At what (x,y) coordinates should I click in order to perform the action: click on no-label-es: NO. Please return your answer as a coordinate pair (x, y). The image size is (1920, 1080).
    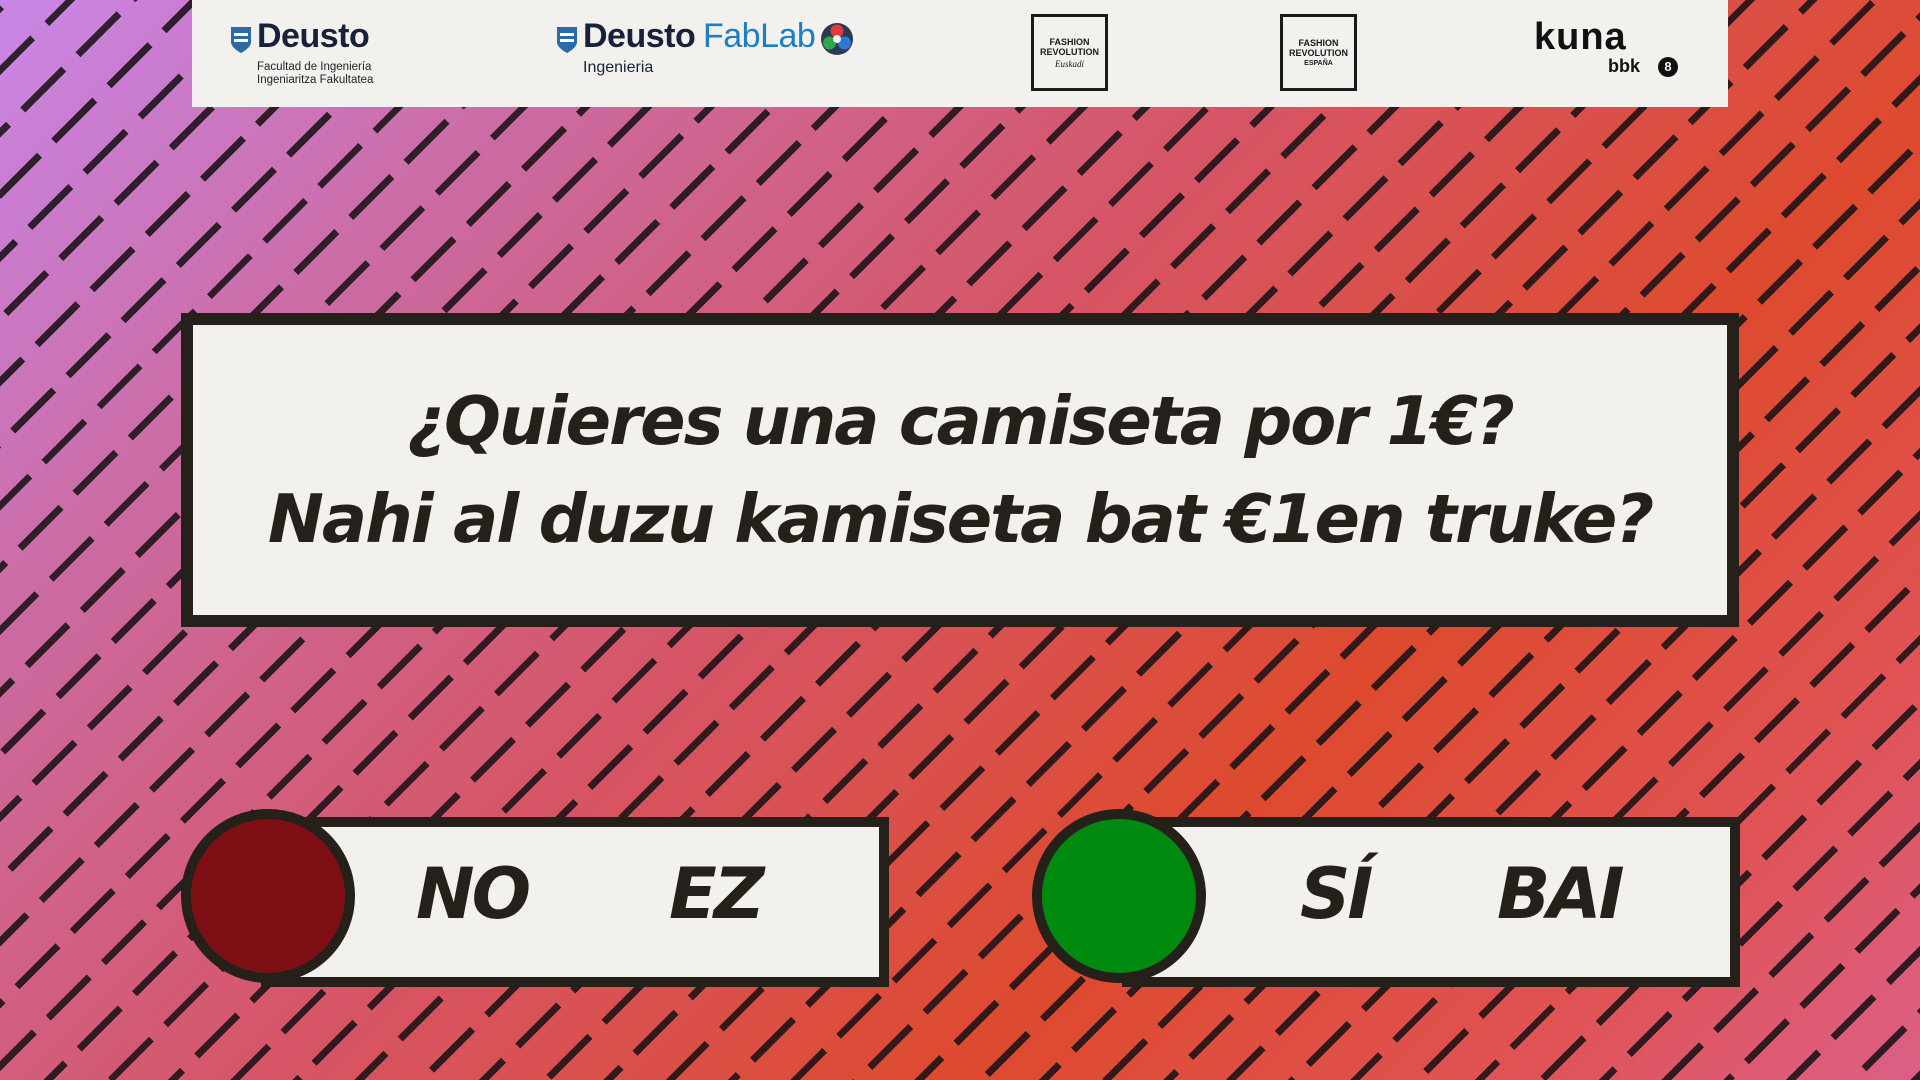
    Looking at the image, I should click on (473, 894).